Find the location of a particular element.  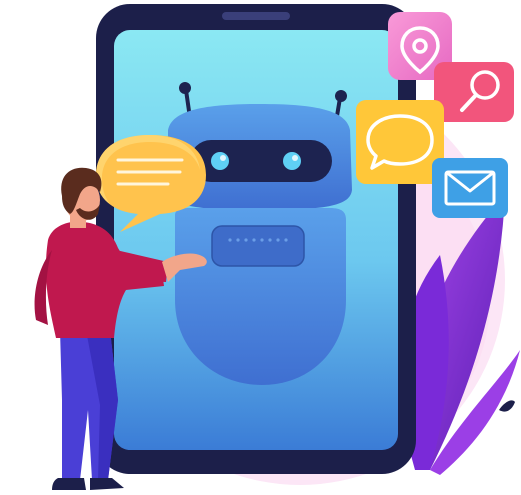

phone-speaker is located at coordinates (256, 16).